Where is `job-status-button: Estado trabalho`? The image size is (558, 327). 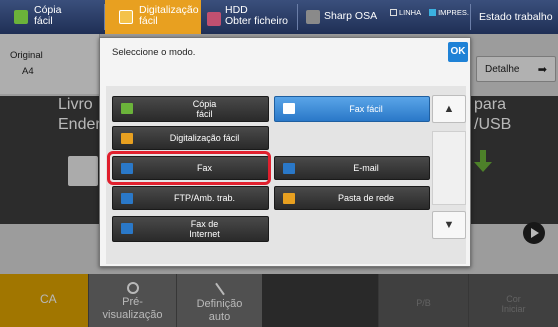 job-status-button: Estado trabalho is located at coordinates (514, 17).